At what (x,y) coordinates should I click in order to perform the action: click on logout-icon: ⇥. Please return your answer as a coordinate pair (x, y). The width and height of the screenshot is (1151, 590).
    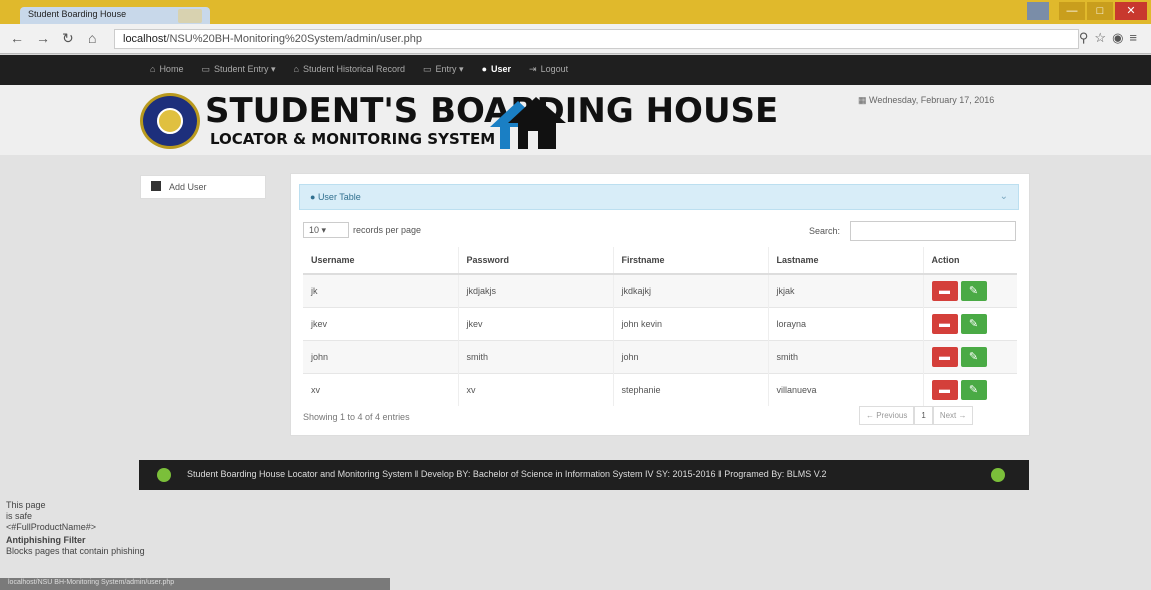
    Looking at the image, I should click on (533, 69).